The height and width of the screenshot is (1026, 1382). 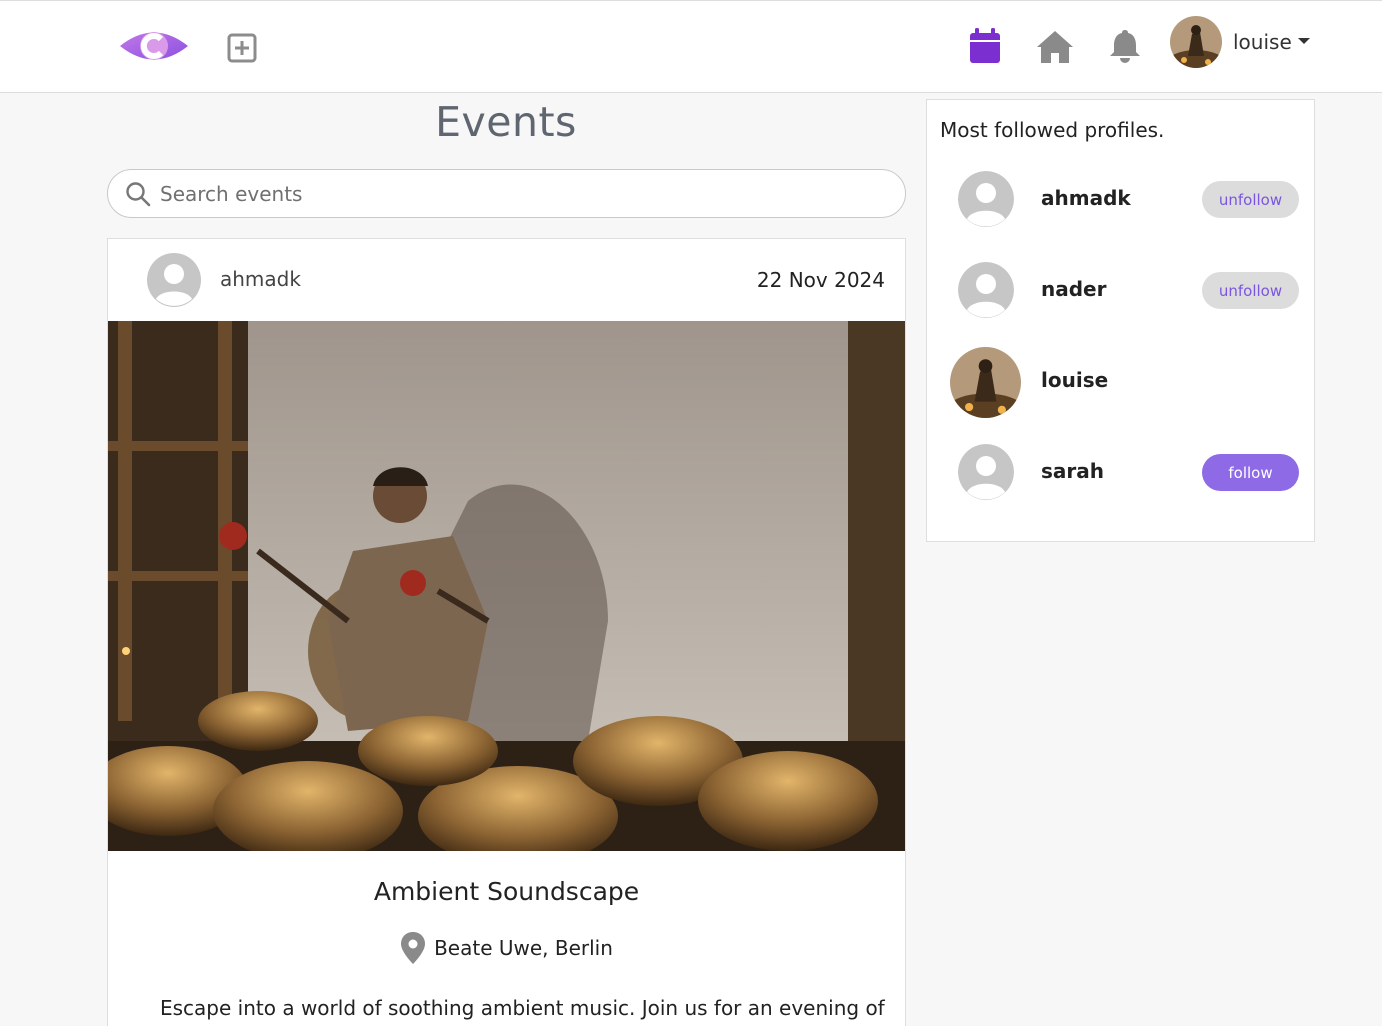 I want to click on home-icon, so click(x=1055, y=47).